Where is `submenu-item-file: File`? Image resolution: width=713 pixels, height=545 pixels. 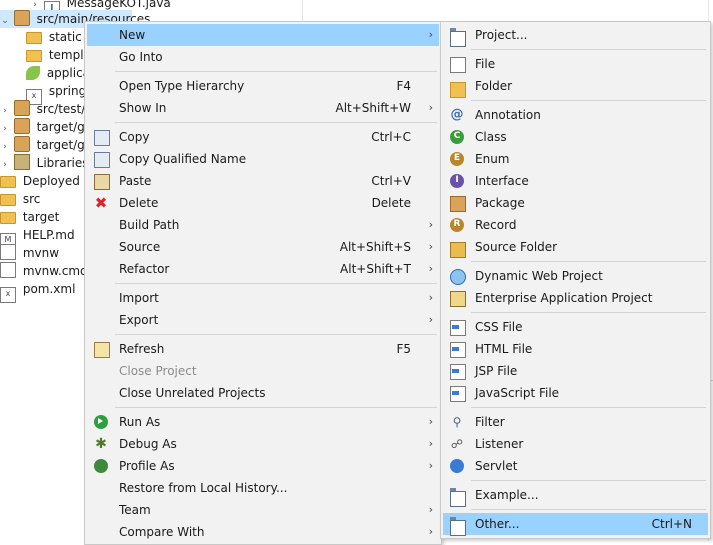 submenu-item-file: File is located at coordinates (575, 64).